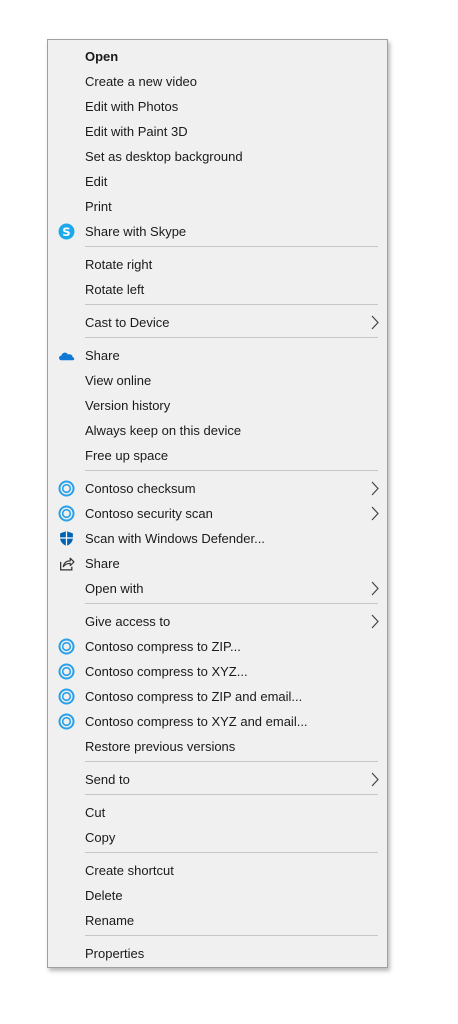  What do you see at coordinates (127, 455) in the screenshot?
I see `menu-item-label: Free up space` at bounding box center [127, 455].